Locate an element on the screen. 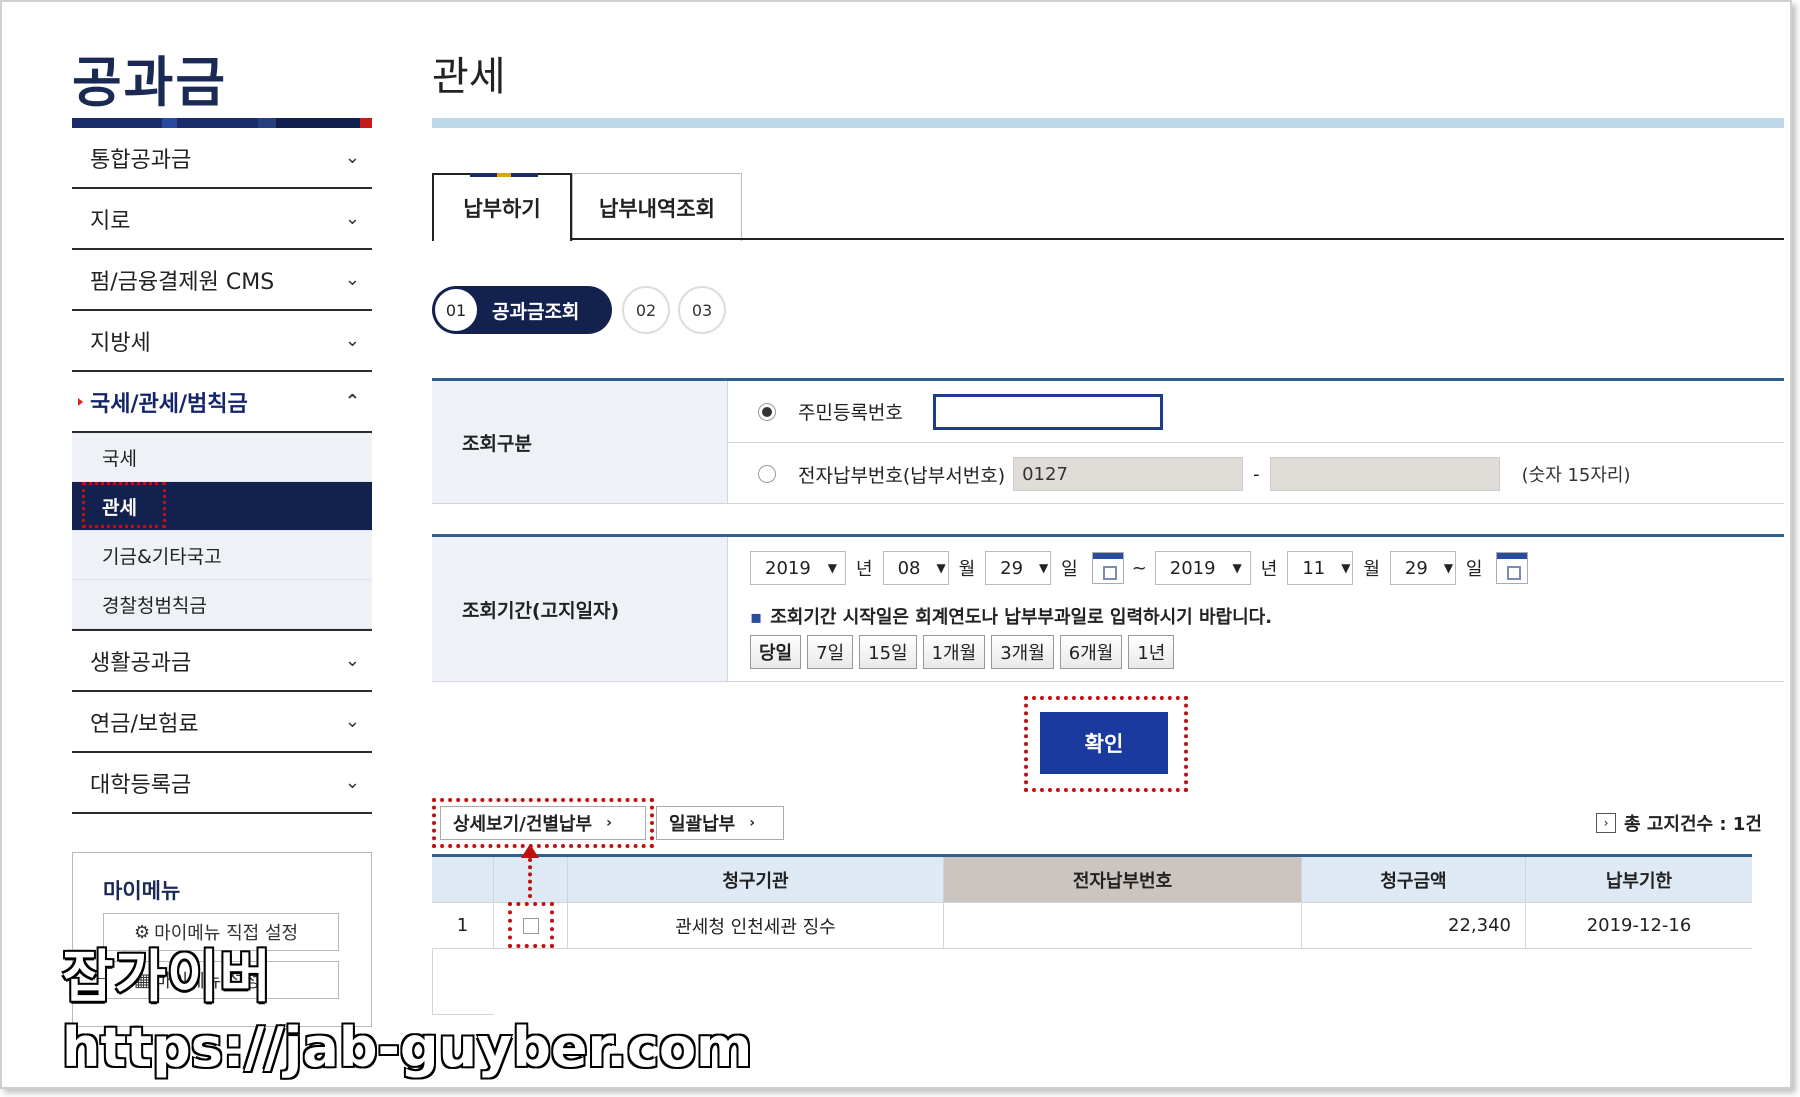  step-1: 01 공과금조회 is located at coordinates (522, 310).